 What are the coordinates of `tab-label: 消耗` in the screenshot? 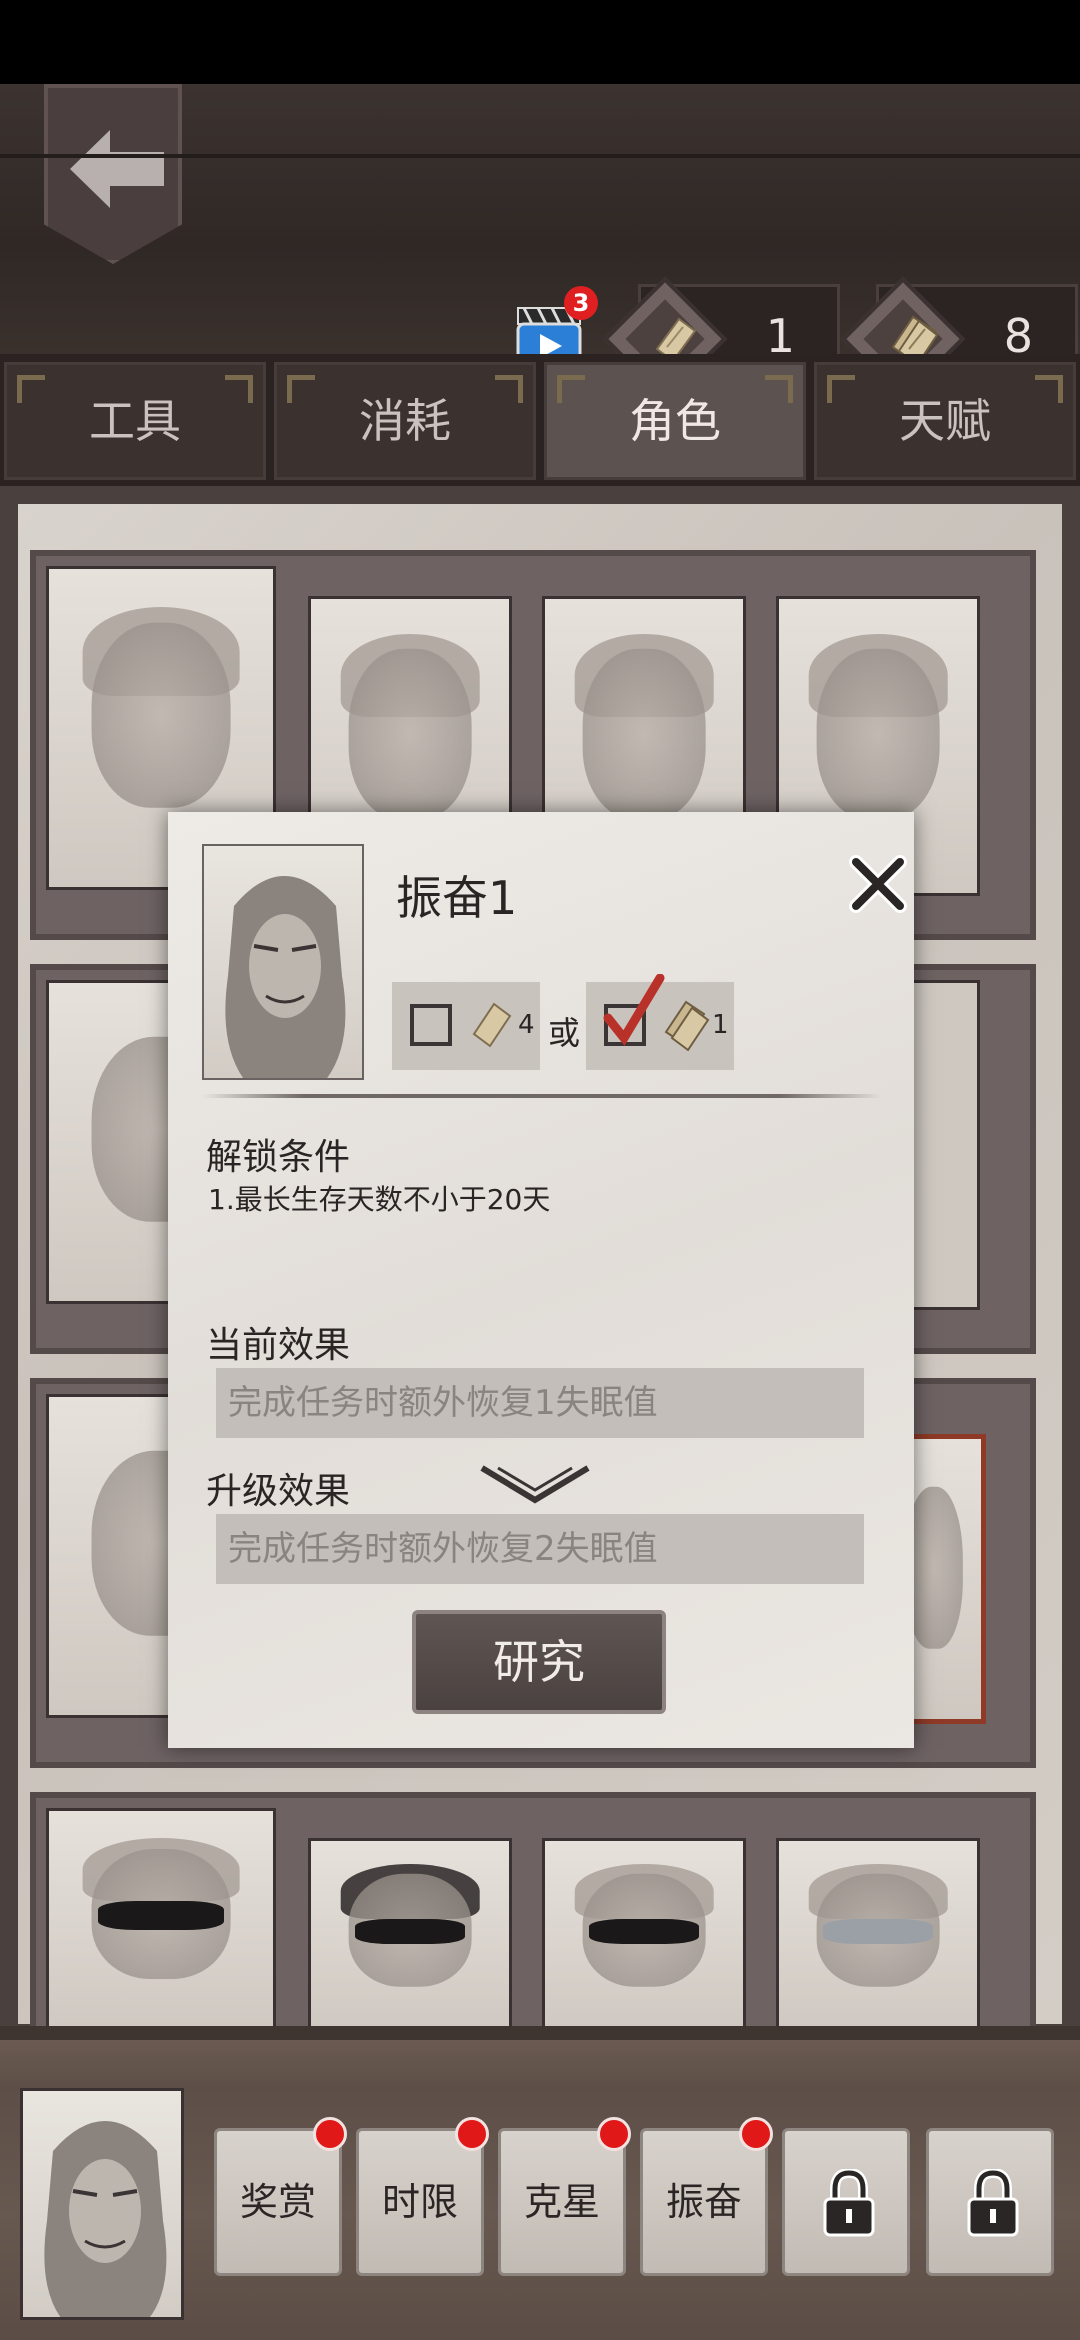 It's located at (405, 421).